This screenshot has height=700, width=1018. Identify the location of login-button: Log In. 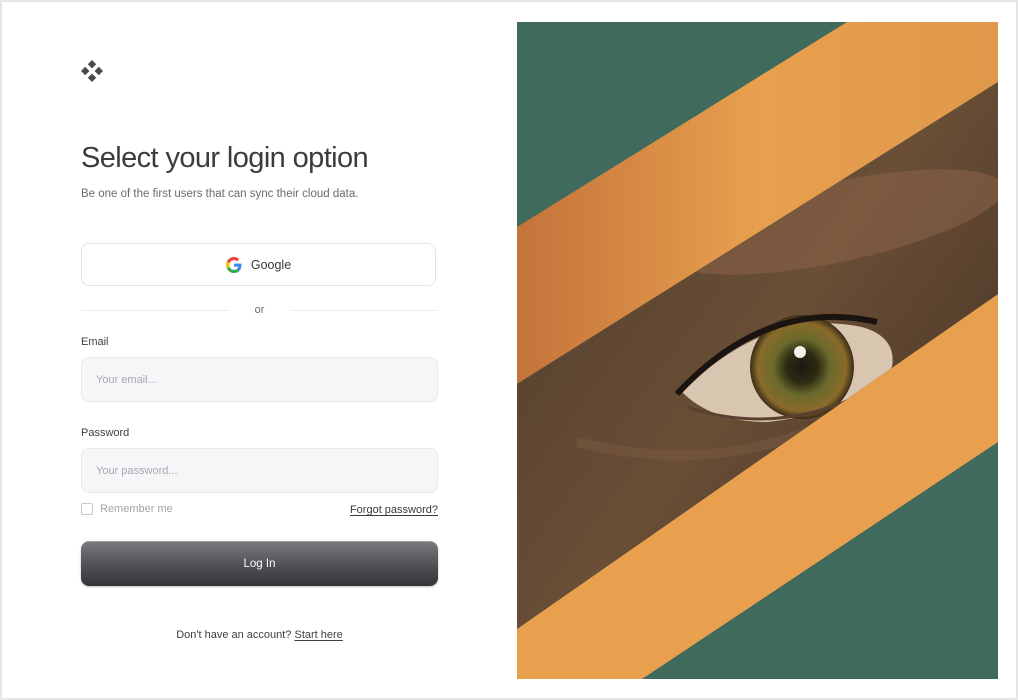
(259, 563).